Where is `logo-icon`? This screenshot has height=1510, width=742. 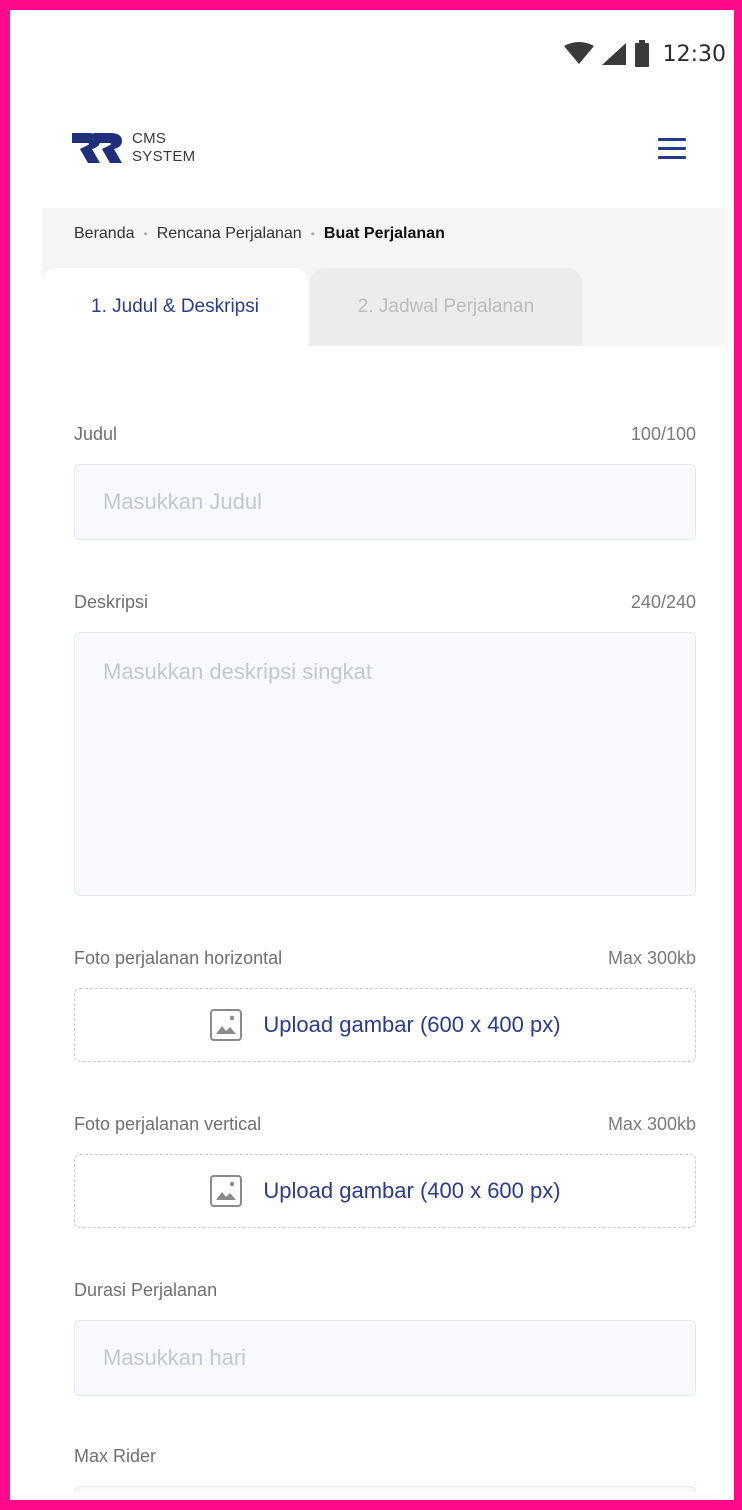
logo-icon is located at coordinates (97, 148).